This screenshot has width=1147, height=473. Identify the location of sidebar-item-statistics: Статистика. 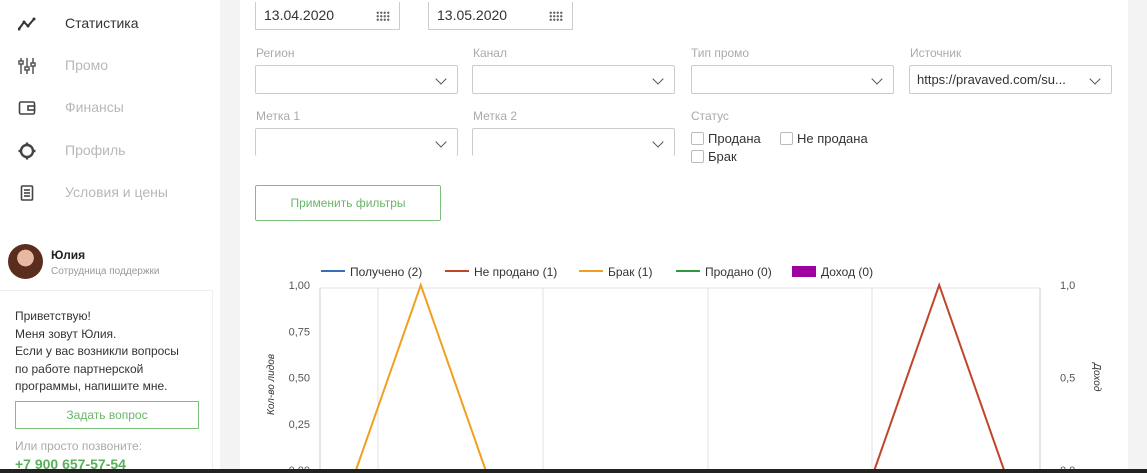
(110, 23).